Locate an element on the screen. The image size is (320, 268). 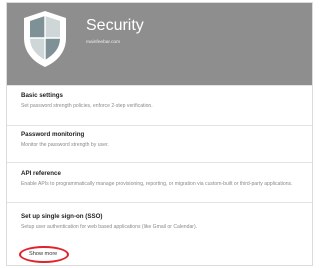
section-title: Basic settings is located at coordinates (42, 95).